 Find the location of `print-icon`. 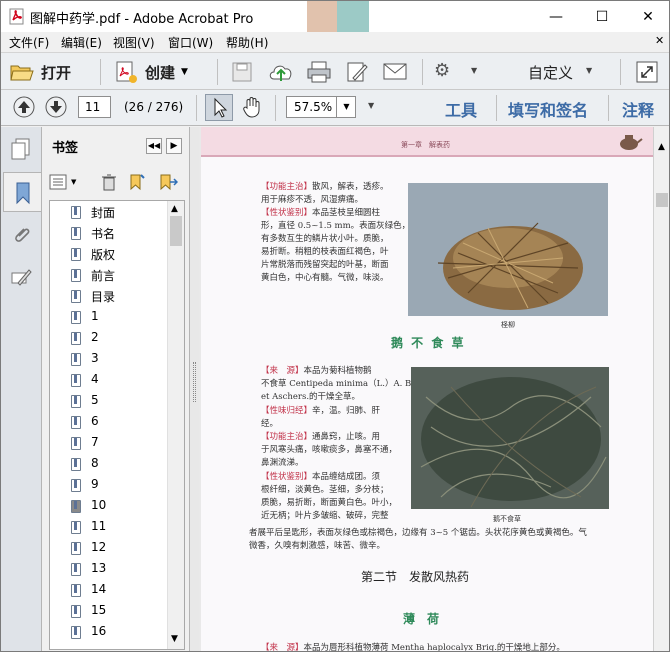

print-icon is located at coordinates (319, 72).